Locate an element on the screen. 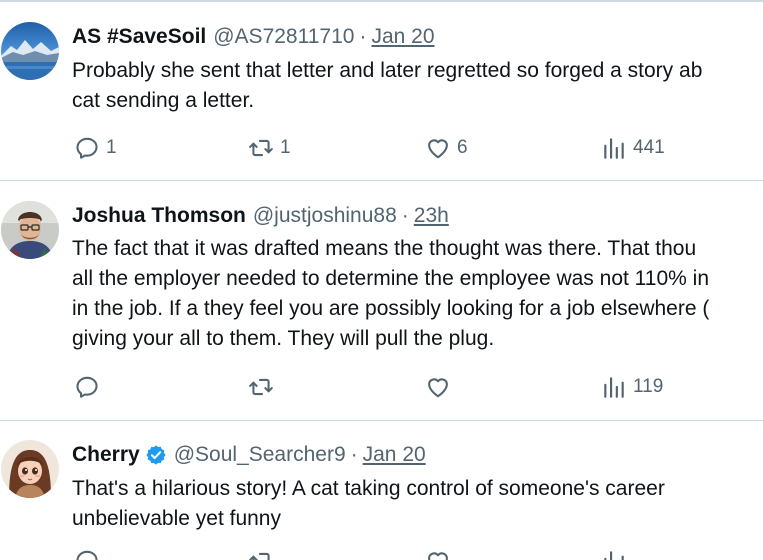  display-name: AS #SaveSoil is located at coordinates (139, 37).